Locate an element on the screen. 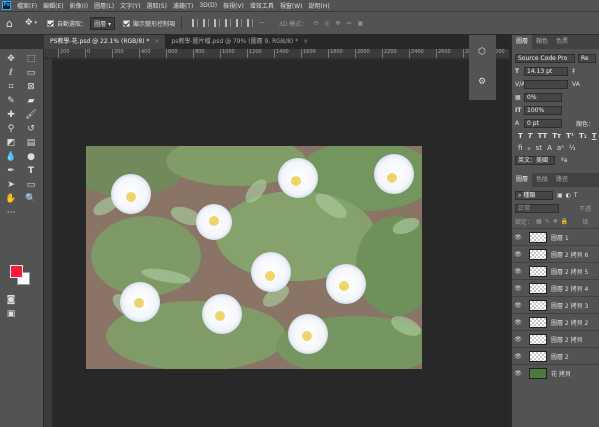  layer-row: 👁 圖層 2 拷貝 is located at coordinates (555, 338).